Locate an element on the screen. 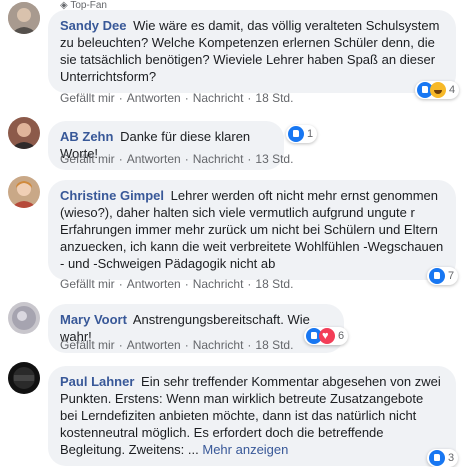 The width and height of the screenshot is (470, 467). comment-author: Sandy Dee is located at coordinates (93, 25).